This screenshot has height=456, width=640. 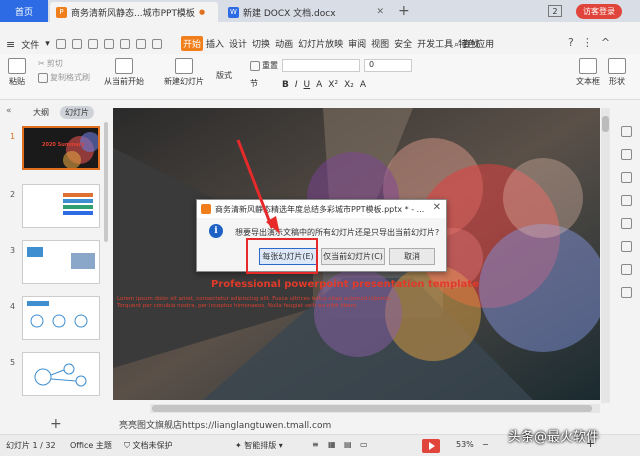 What do you see at coordinates (626, 223) in the screenshot?
I see `backup-icon` at bounding box center [626, 223].